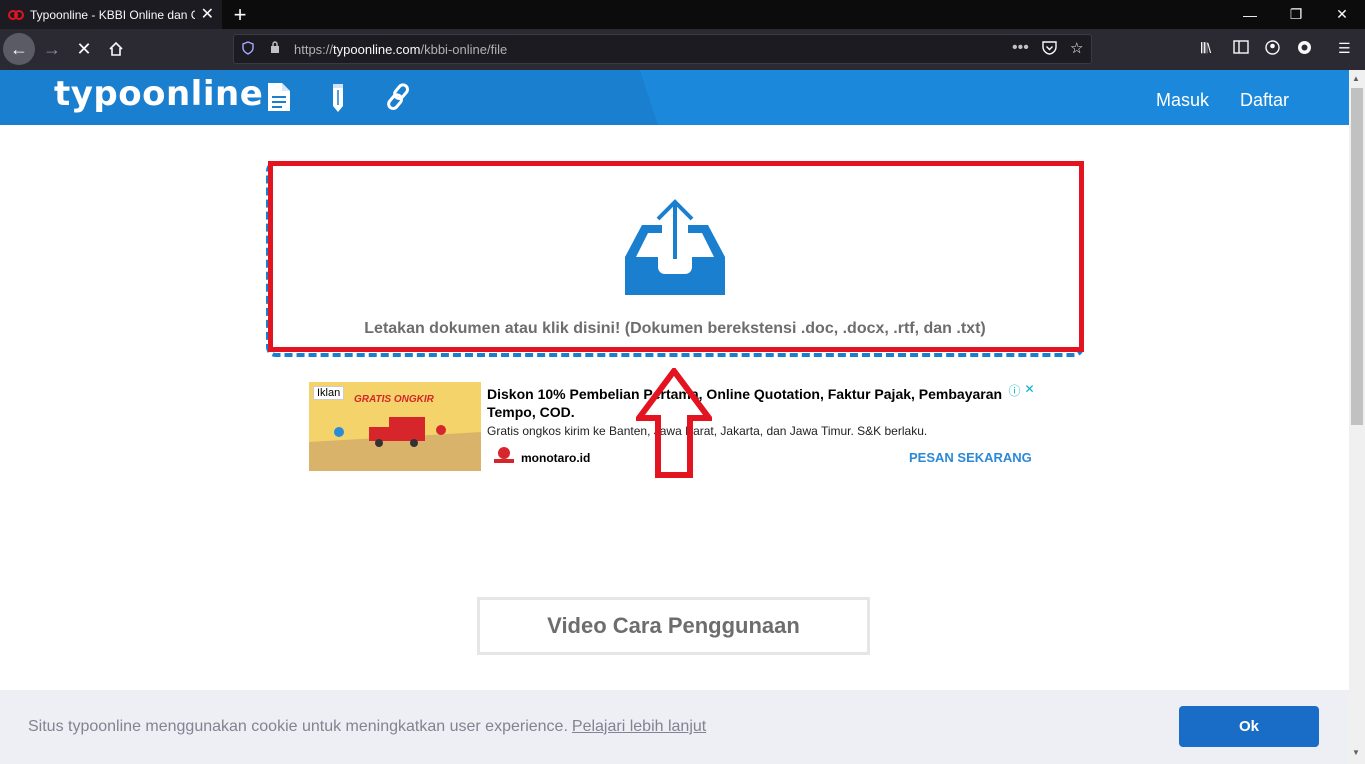 The image size is (1365, 764). I want to click on register-link: Daftar, so click(1264, 100).